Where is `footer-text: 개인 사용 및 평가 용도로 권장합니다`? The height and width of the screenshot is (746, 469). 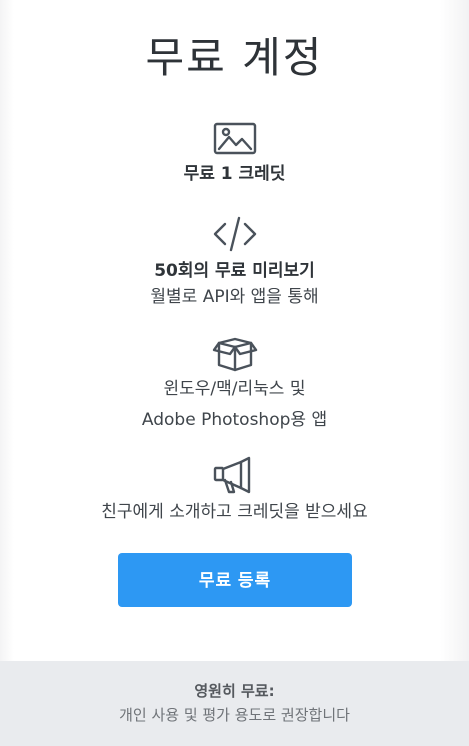 footer-text: 개인 사용 및 평가 용도로 권장합니다 is located at coordinates (234, 715).